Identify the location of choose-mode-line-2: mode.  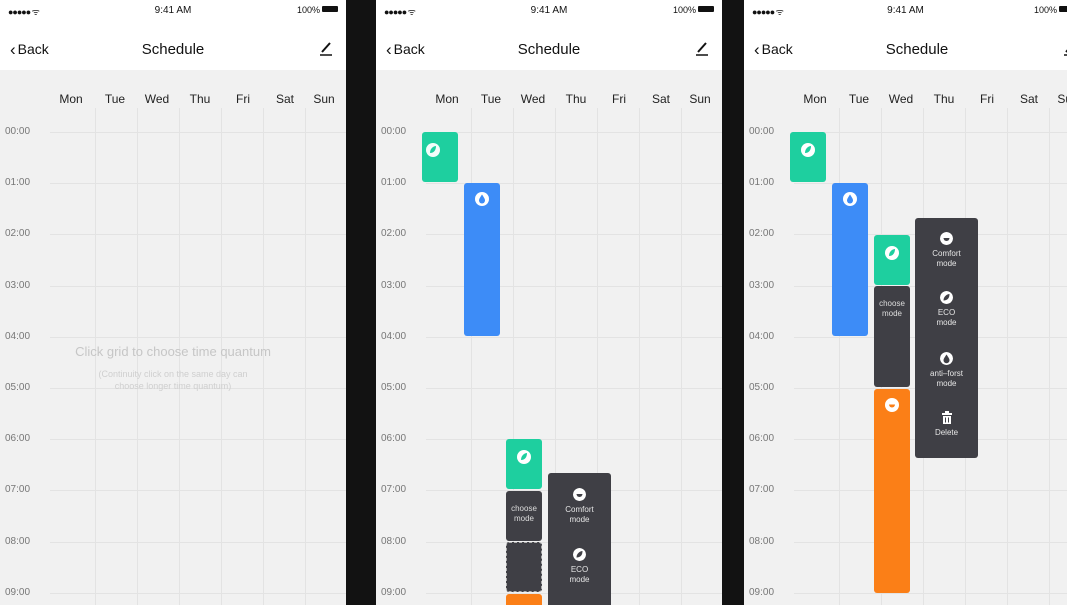
(523, 518).